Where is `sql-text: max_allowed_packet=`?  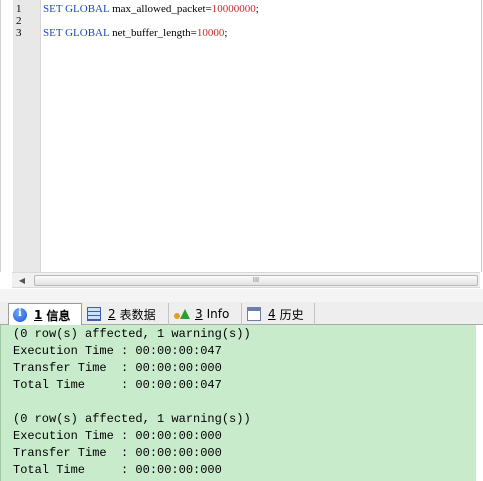 sql-text: max_allowed_packet= is located at coordinates (160, 9).